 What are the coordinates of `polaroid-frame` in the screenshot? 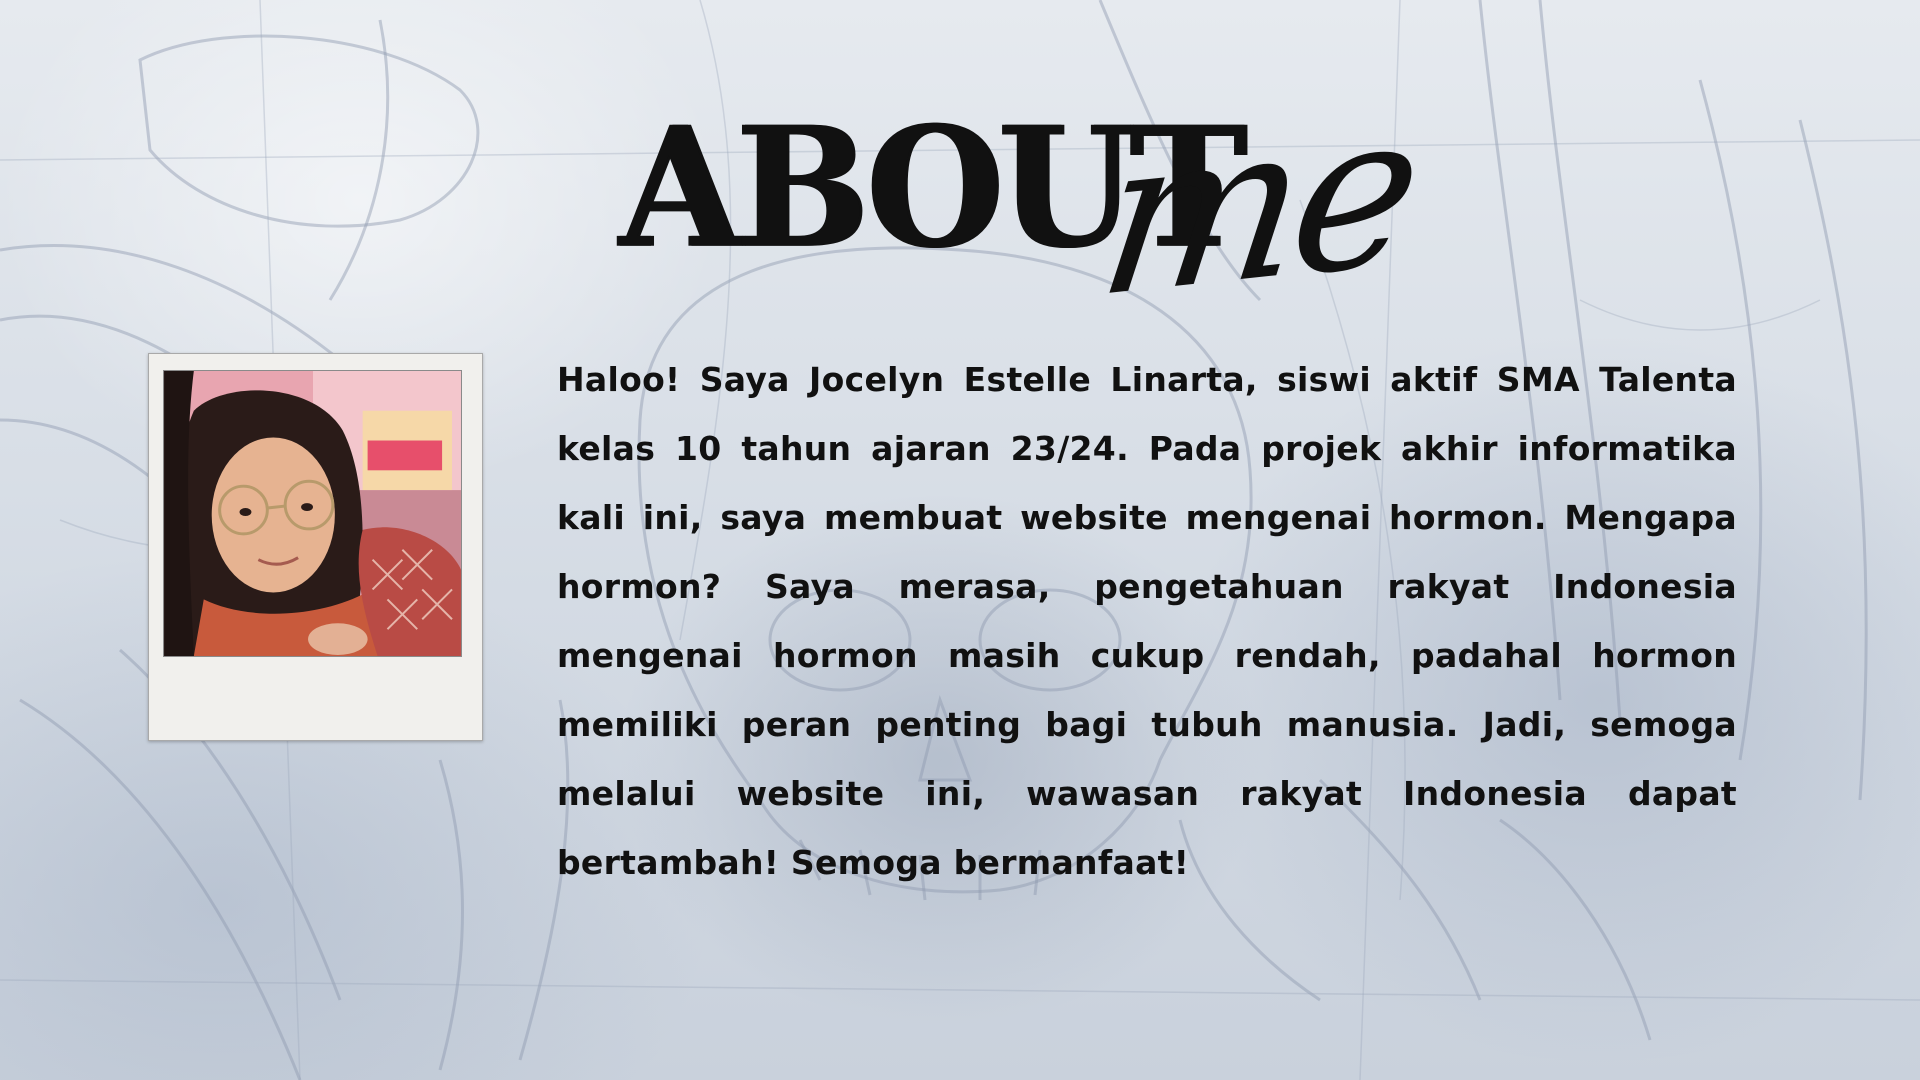 It's located at (315, 547).